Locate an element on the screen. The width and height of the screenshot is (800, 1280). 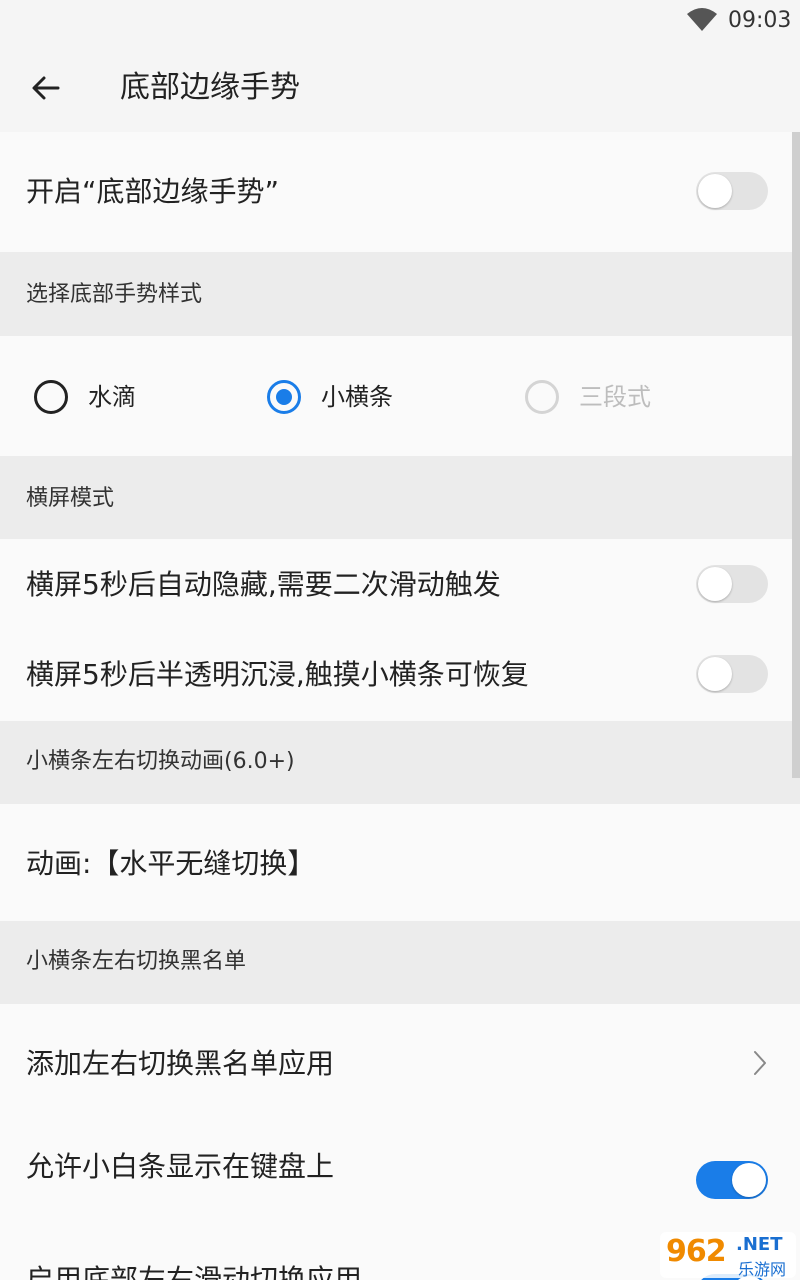
auto-hide-row: 横屏5秒后自动隐藏,需要二次滑动触发 is located at coordinates (400, 585).